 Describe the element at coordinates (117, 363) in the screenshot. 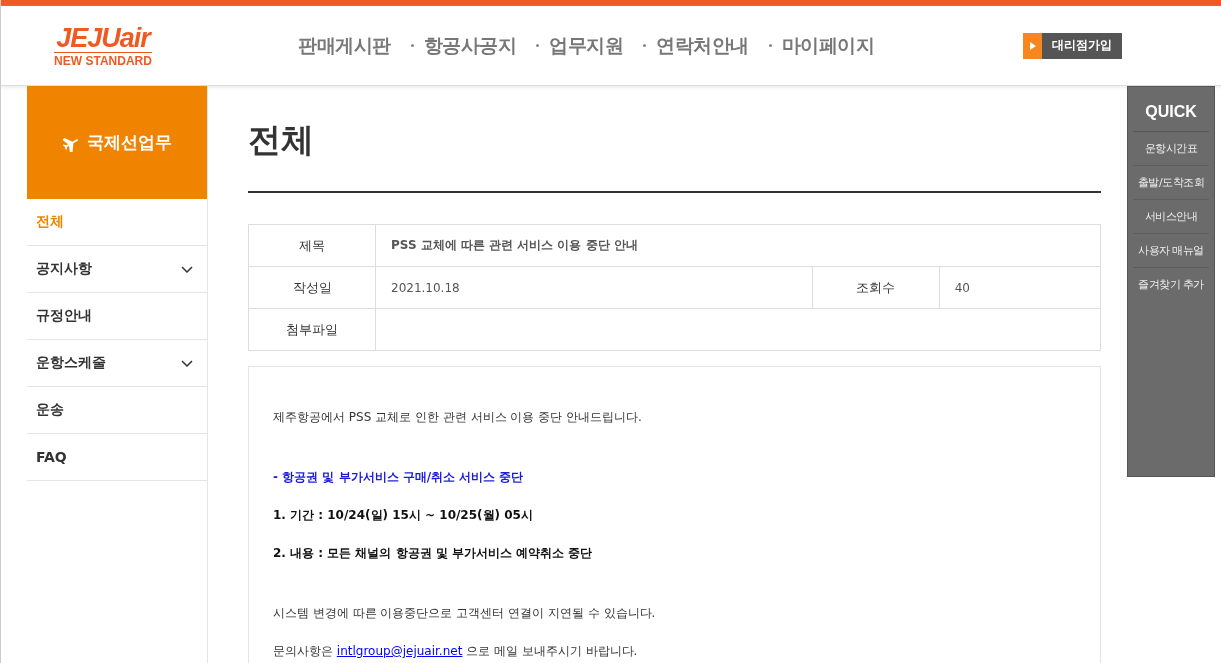

I see `sidebar-item: 운항스케줄` at that location.